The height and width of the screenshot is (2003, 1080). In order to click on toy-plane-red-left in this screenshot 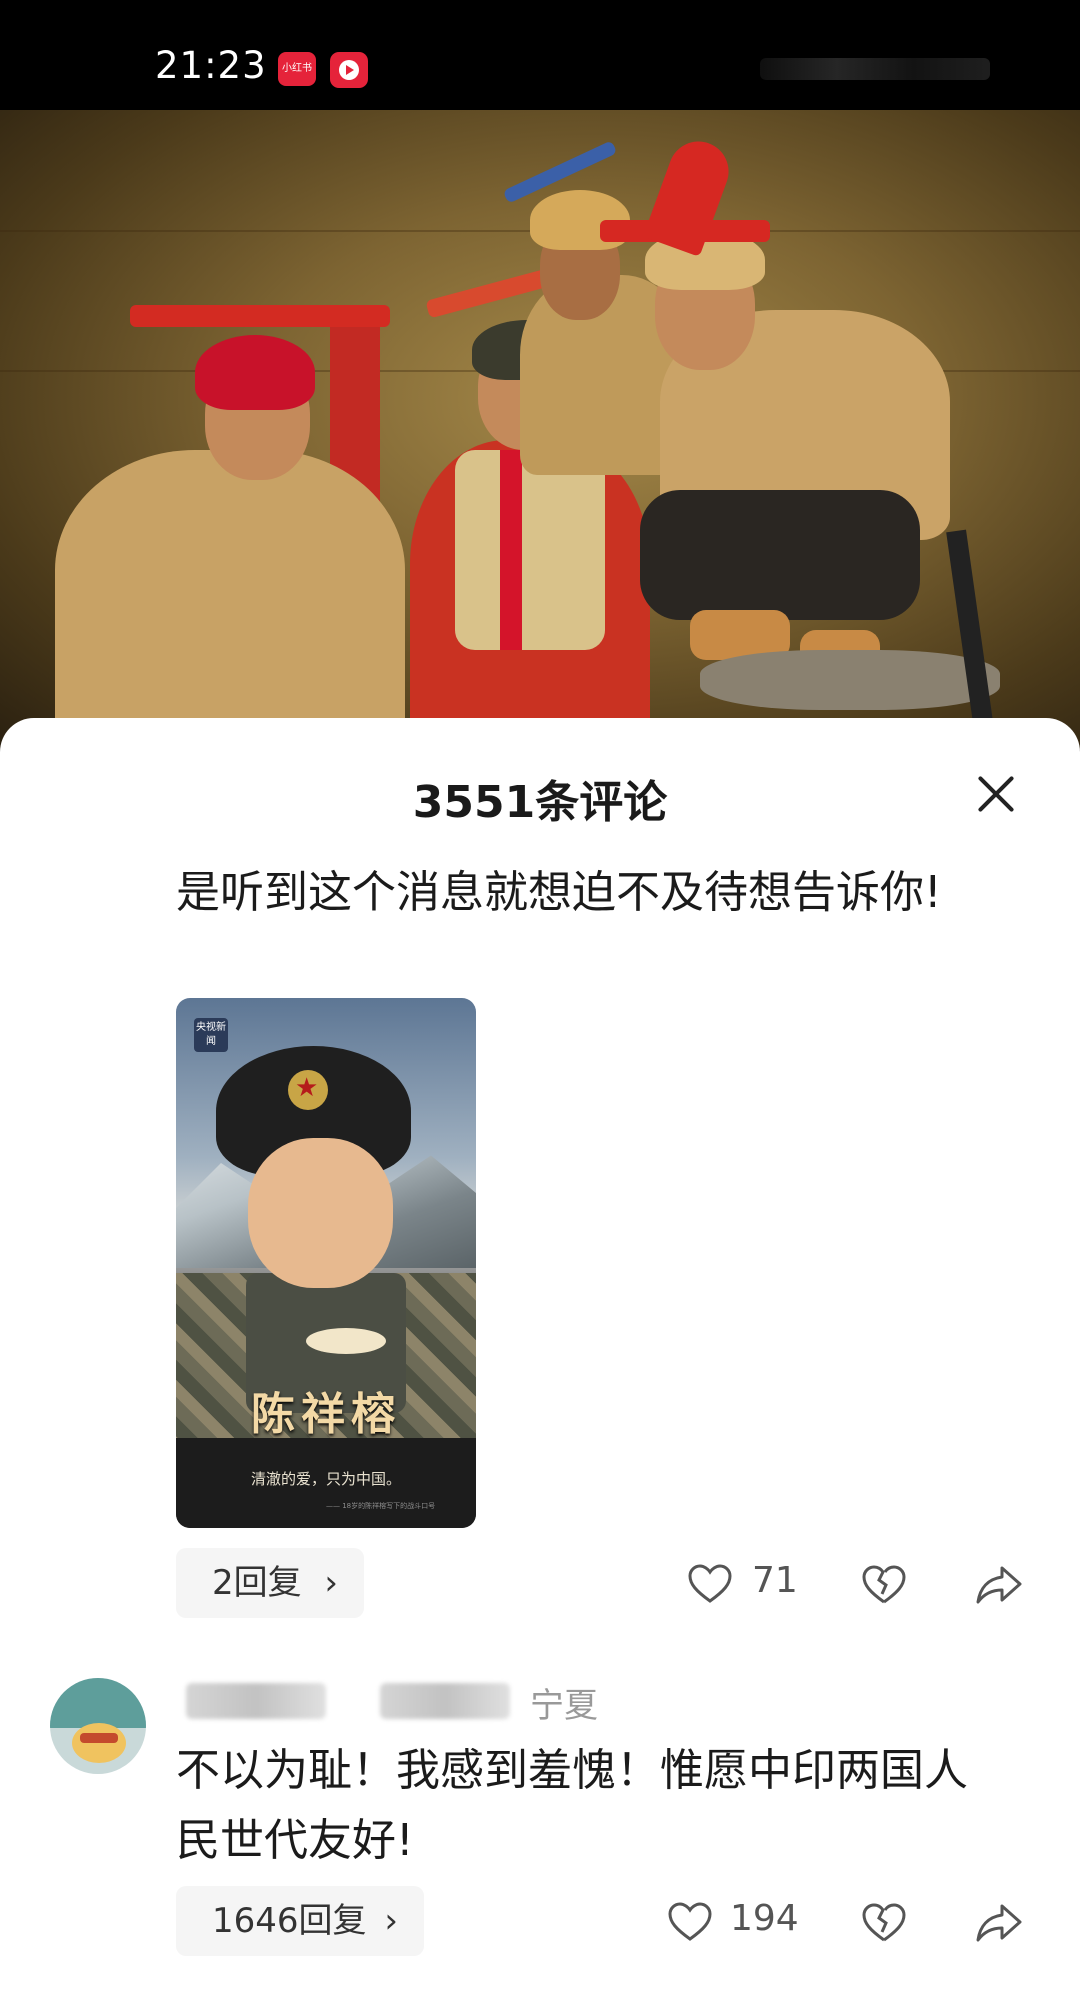, I will do `click(260, 316)`.